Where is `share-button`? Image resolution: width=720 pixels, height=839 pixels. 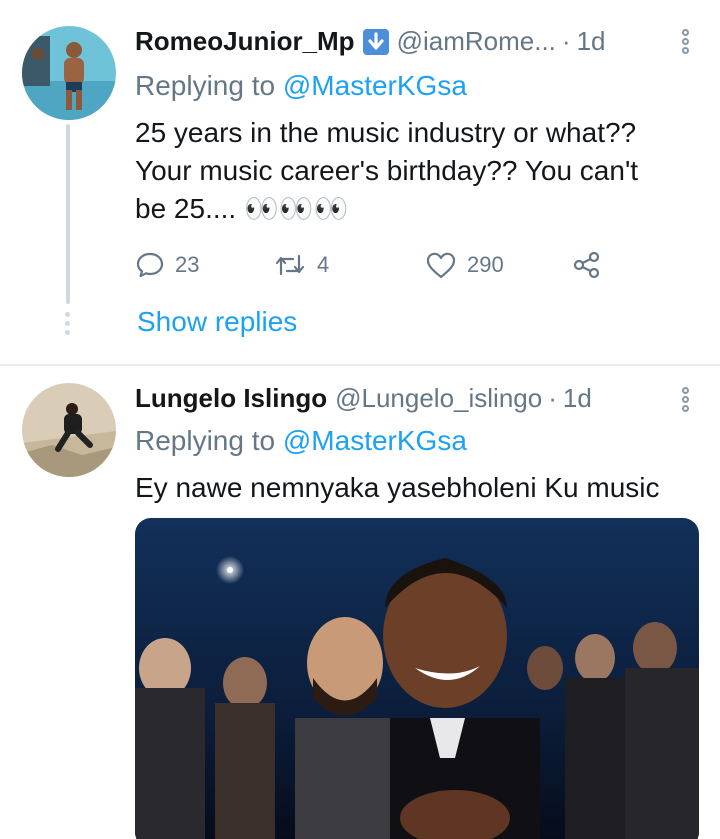
share-button is located at coordinates (592, 265).